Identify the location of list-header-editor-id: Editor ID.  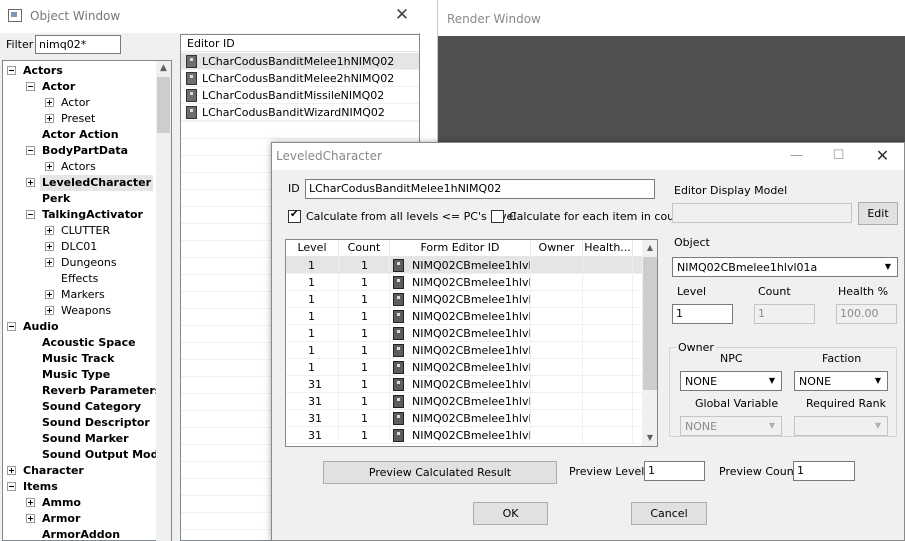
(300, 43).